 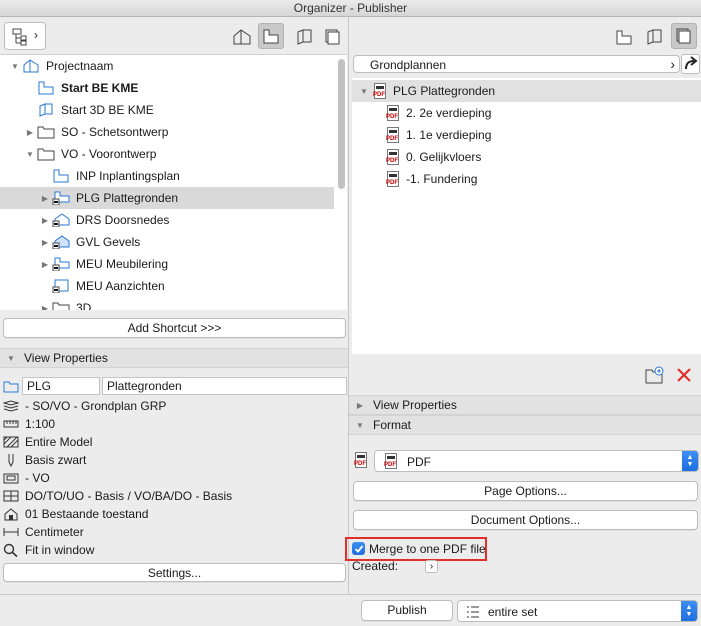 What do you see at coordinates (60, 550) in the screenshot?
I see `view-property-value: Fit in window` at bounding box center [60, 550].